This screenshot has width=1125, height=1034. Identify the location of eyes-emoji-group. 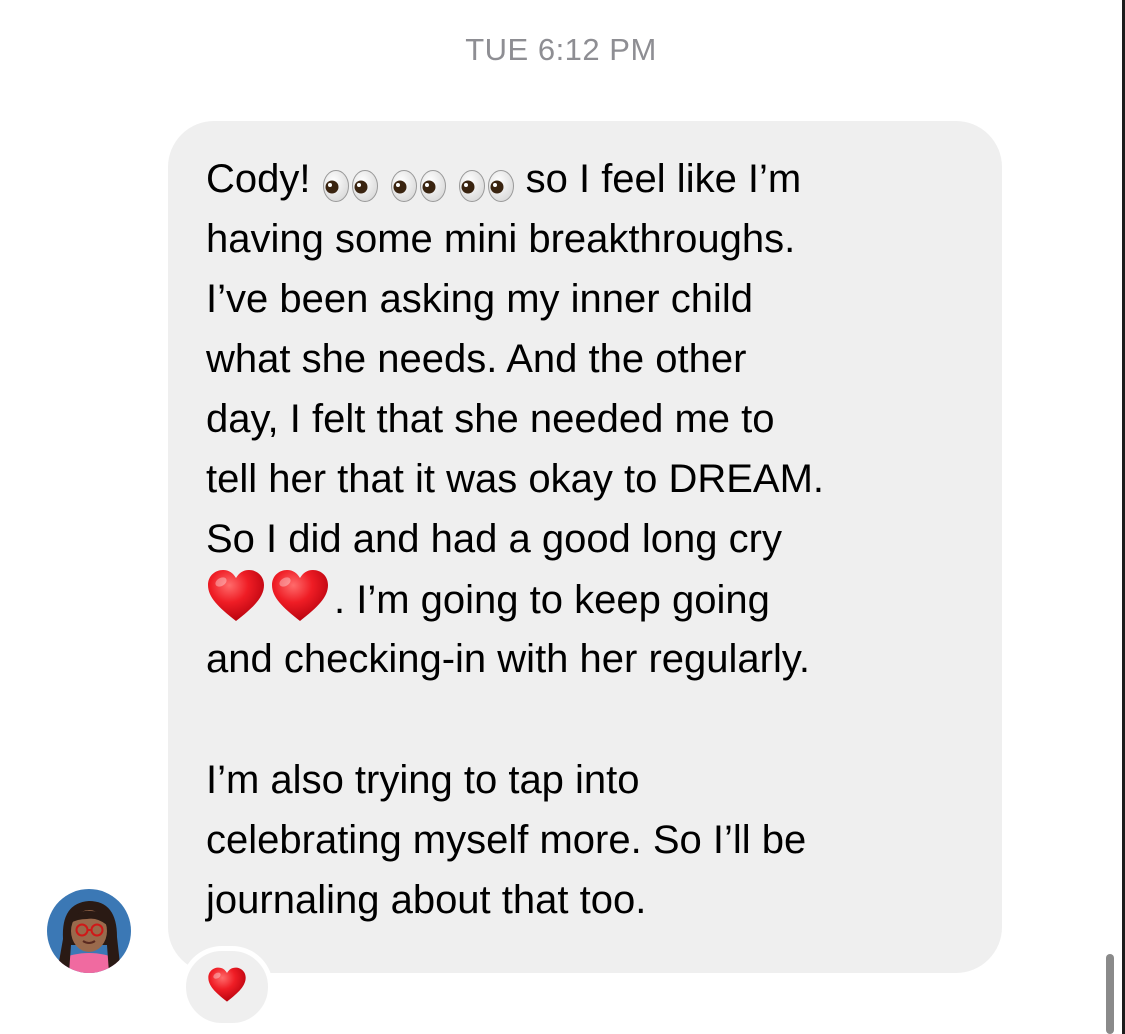
(424, 186).